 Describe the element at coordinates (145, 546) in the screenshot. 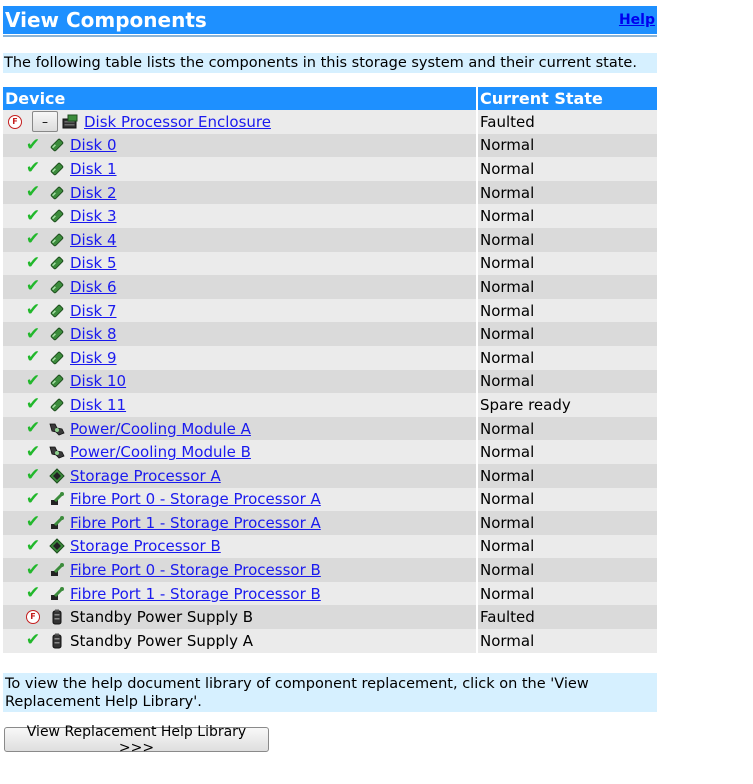

I see `device-link: Storage Processor B` at that location.